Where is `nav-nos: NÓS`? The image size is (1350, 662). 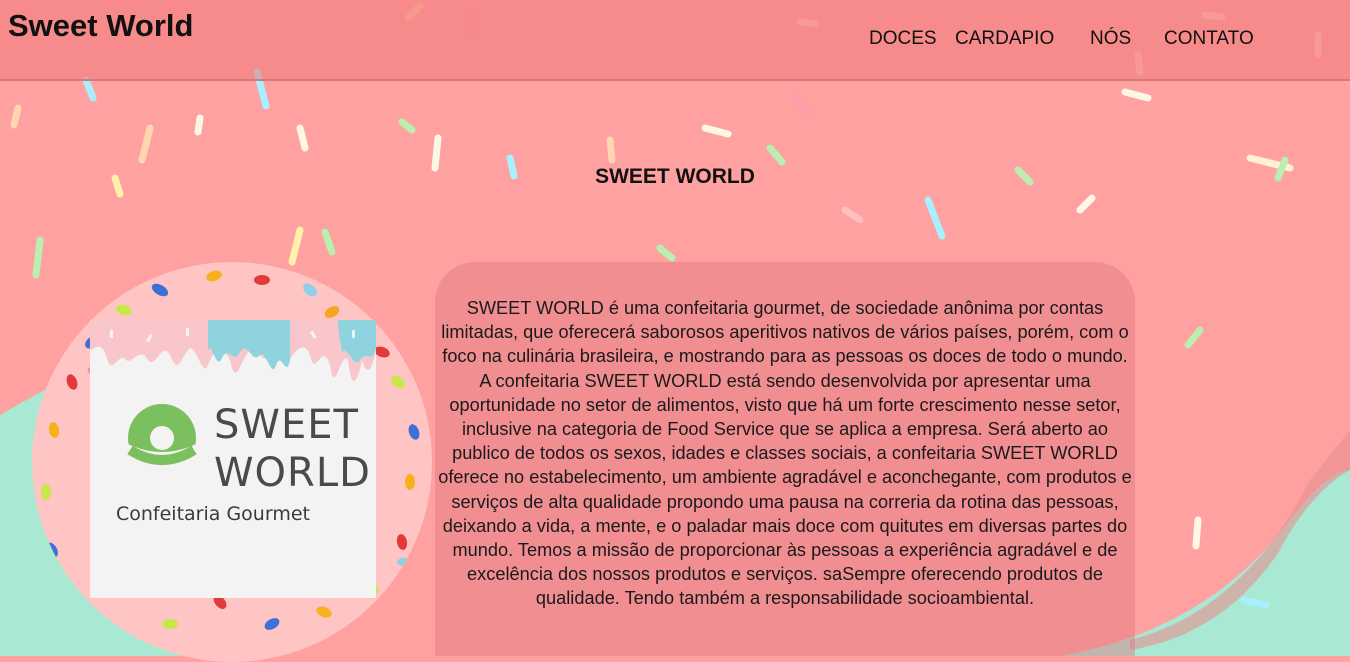 nav-nos: NÓS is located at coordinates (1110, 39).